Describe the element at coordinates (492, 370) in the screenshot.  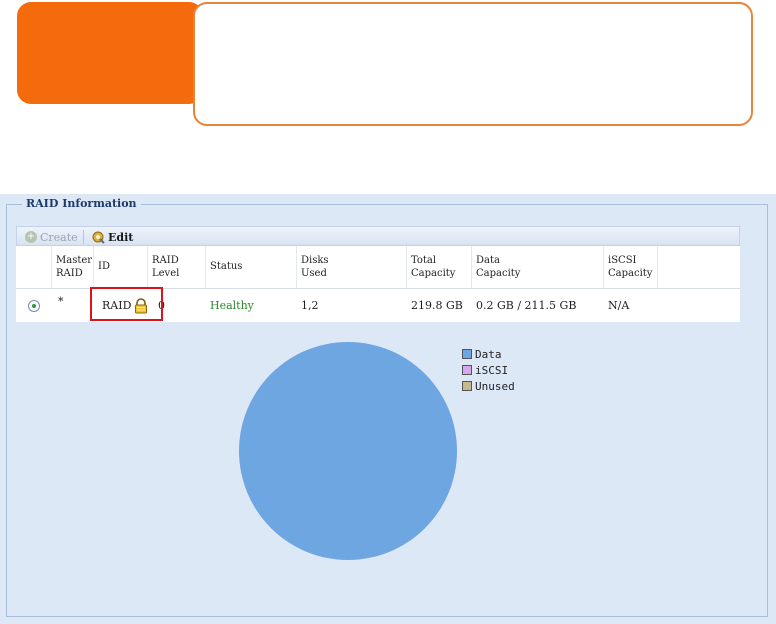
I see `legend-label: iSCSI` at that location.